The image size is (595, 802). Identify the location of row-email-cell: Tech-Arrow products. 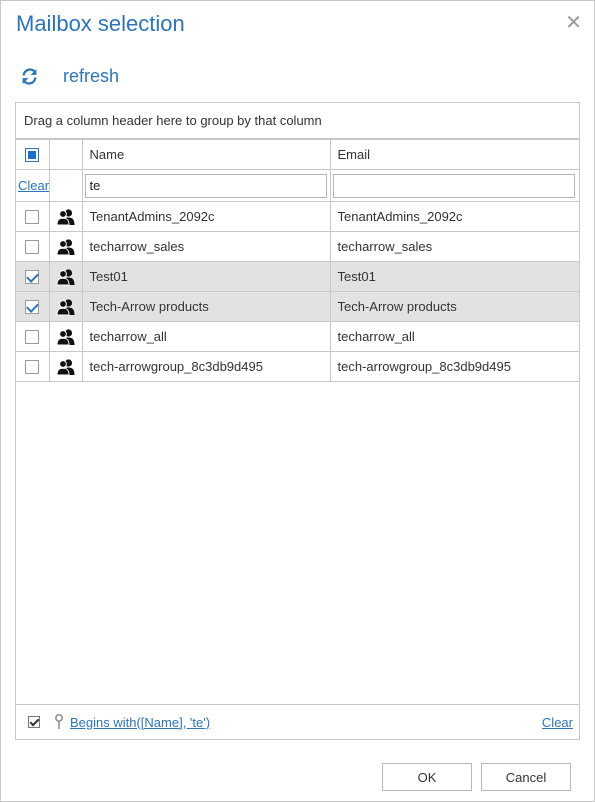
(454, 306).